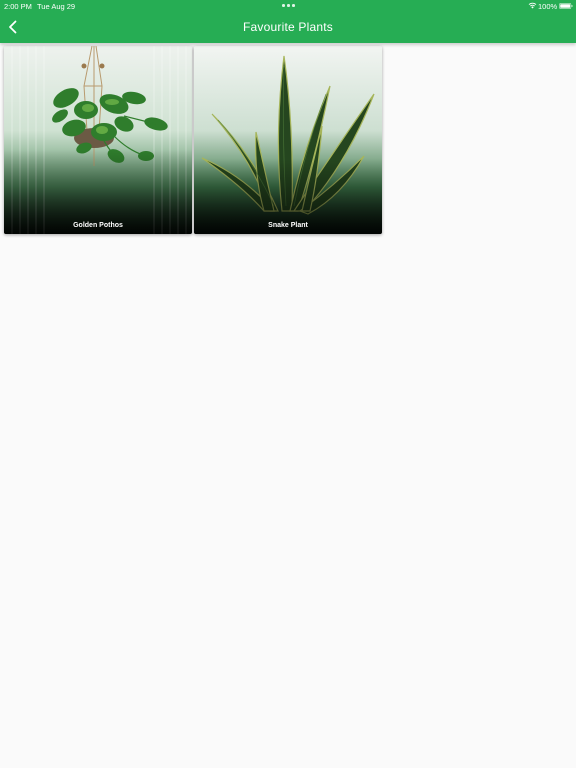  What do you see at coordinates (288, 225) in the screenshot?
I see `plant-name: Snake Plant` at bounding box center [288, 225].